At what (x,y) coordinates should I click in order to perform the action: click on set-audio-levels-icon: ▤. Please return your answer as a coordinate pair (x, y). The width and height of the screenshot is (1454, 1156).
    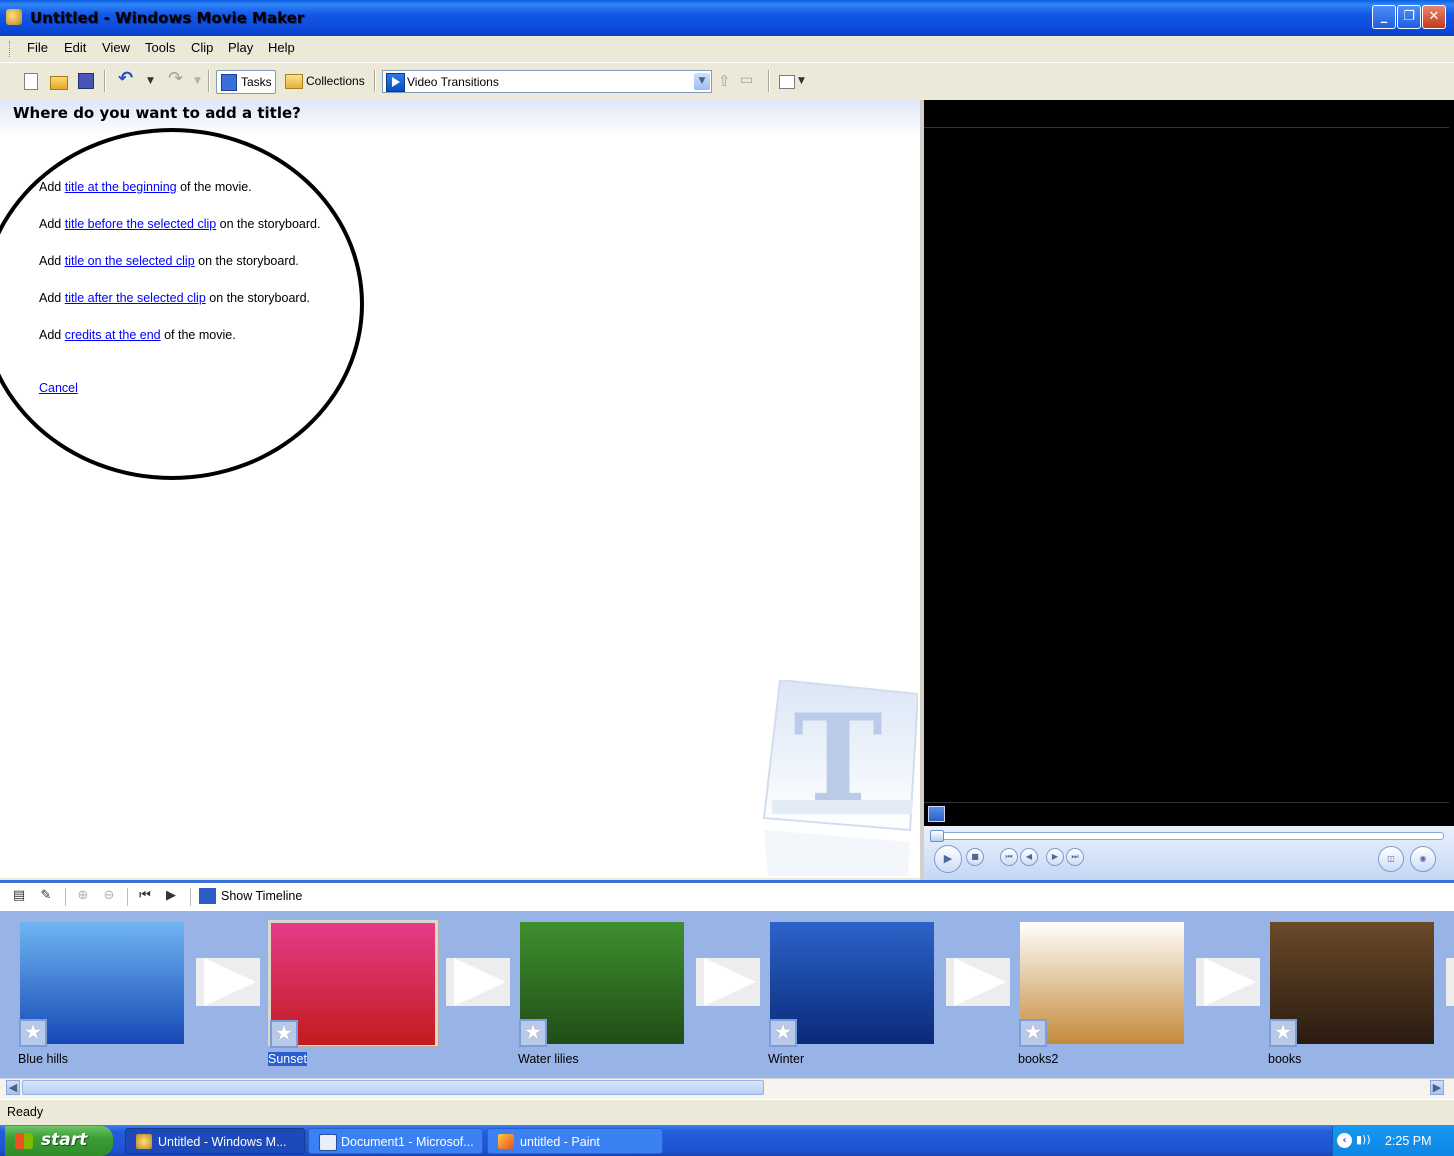
    Looking at the image, I should click on (19, 896).